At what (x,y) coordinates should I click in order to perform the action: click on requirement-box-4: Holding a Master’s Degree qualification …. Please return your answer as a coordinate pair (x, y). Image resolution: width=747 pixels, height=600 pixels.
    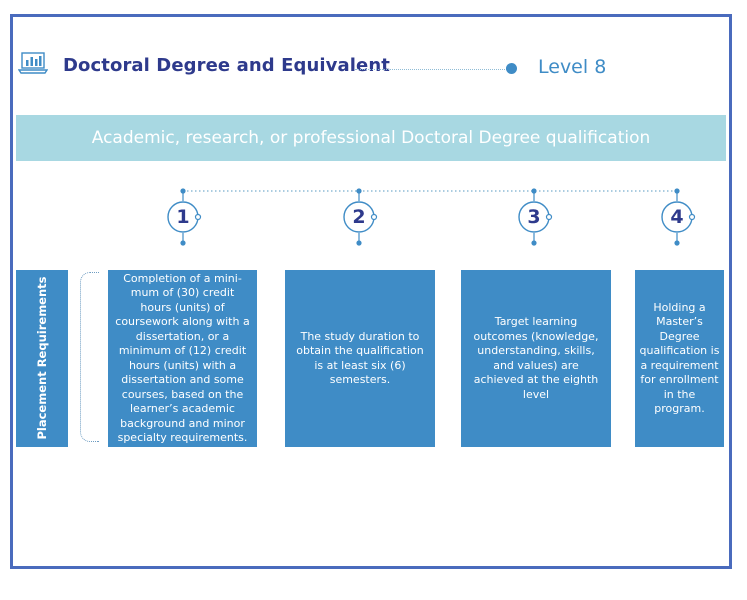
    Looking at the image, I should click on (679, 358).